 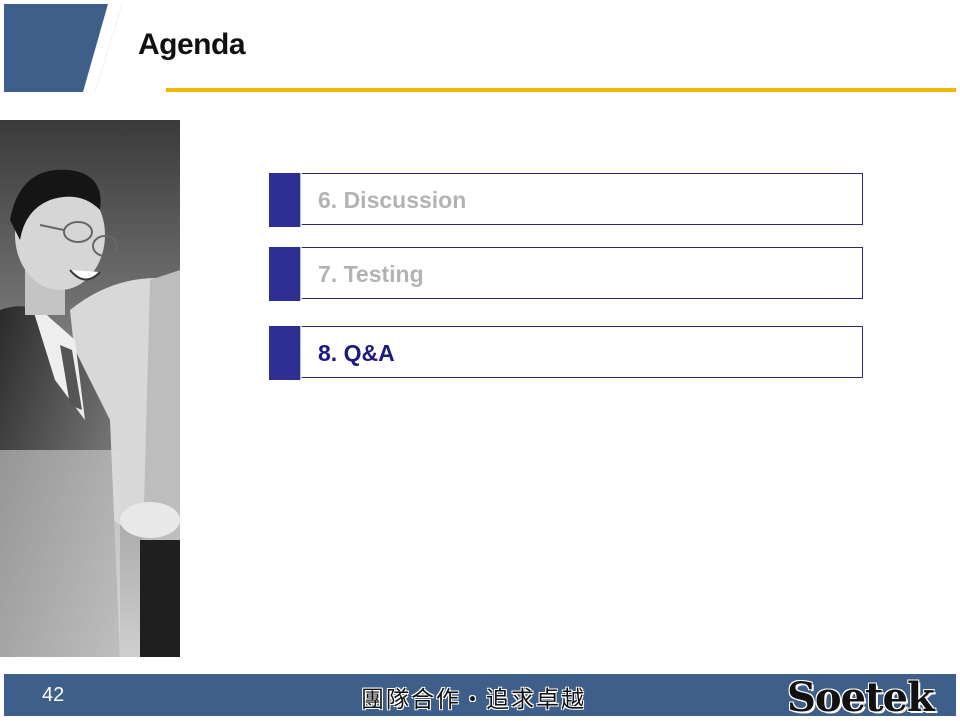 I want to click on agenda-item-qa: 8. Q&A, so click(x=566, y=353).